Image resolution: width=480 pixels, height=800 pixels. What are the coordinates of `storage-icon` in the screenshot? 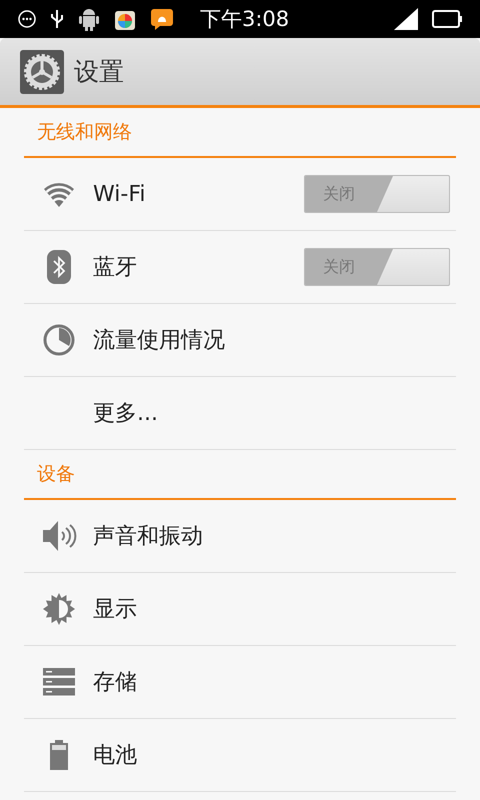 It's located at (58, 682).